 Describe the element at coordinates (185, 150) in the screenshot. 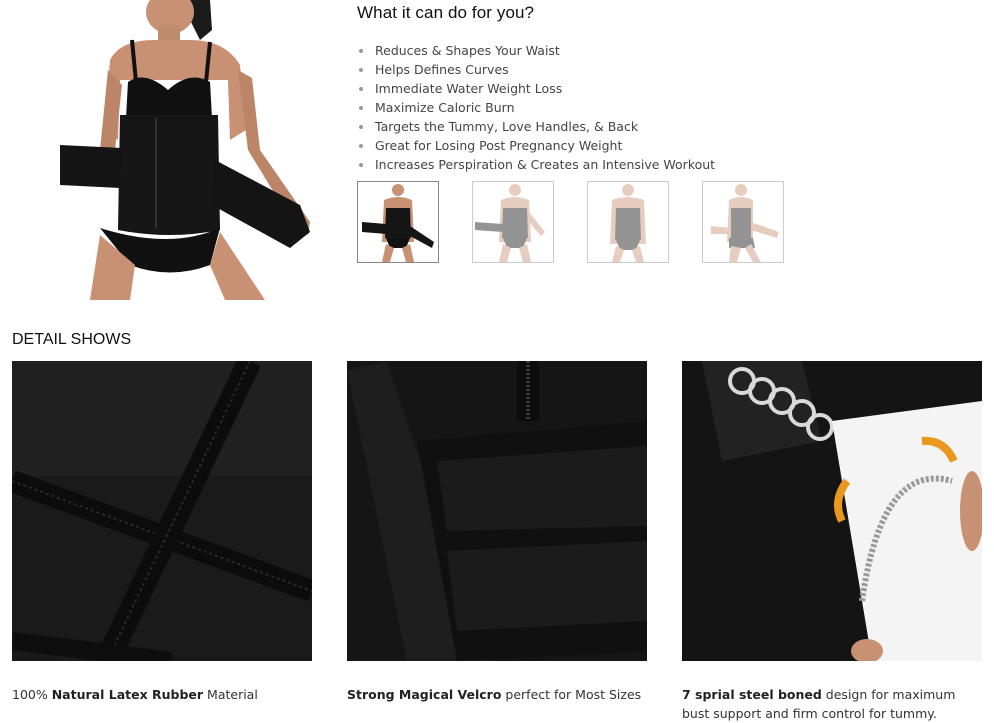

I see `model-waist-trainer-image` at that location.